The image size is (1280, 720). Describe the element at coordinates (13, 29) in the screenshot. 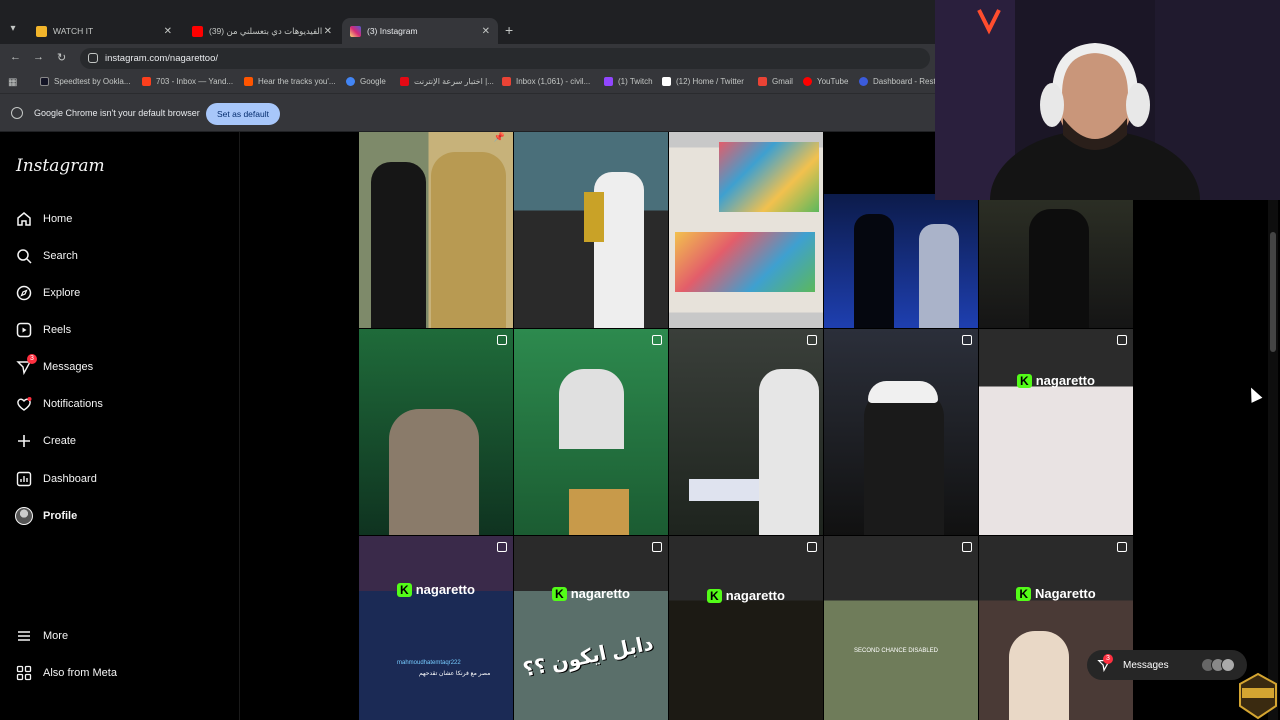

I see `tab-search-icon: ▾` at that location.